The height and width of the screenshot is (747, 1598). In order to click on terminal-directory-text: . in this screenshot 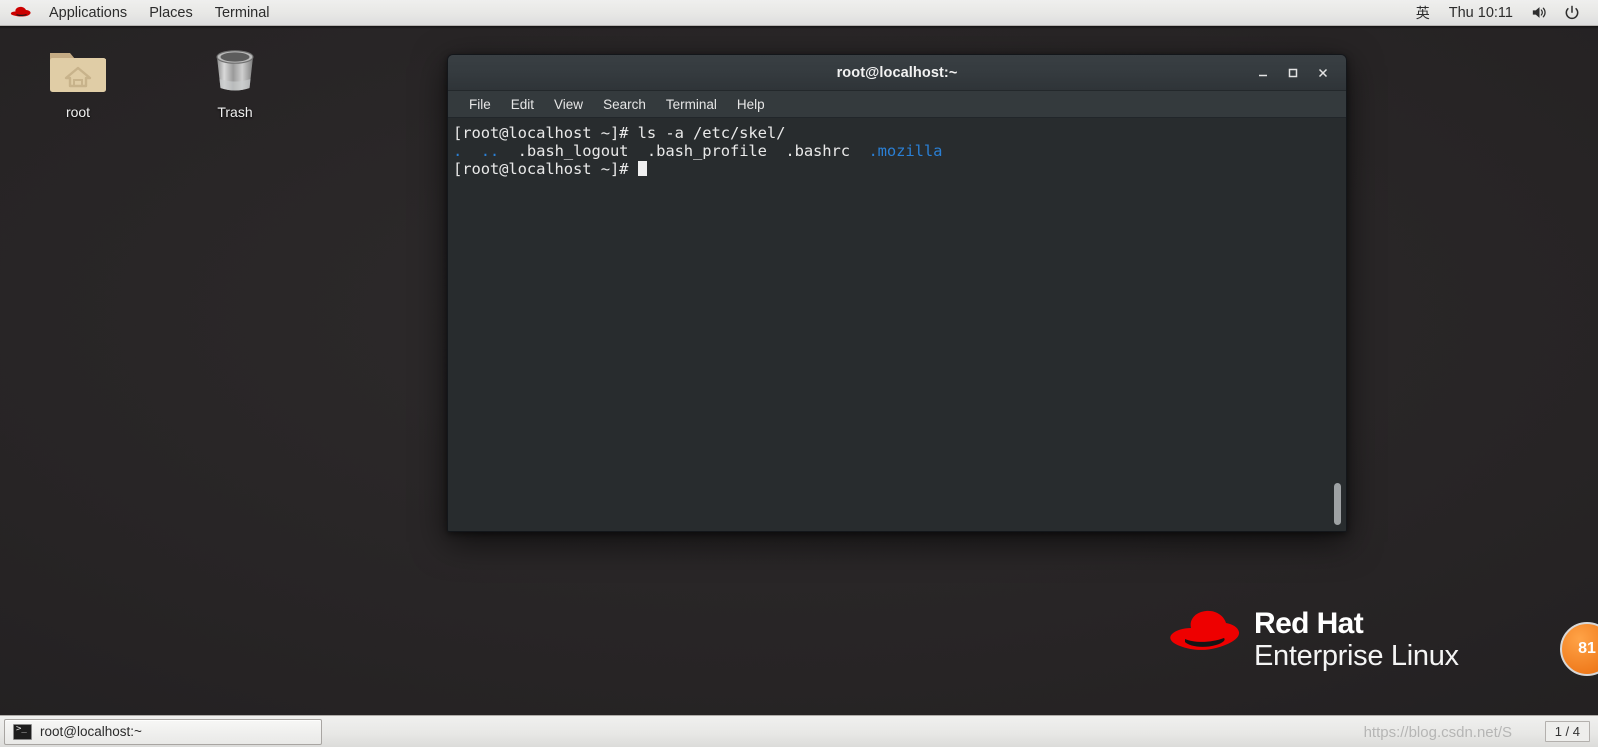, I will do `click(458, 151)`.